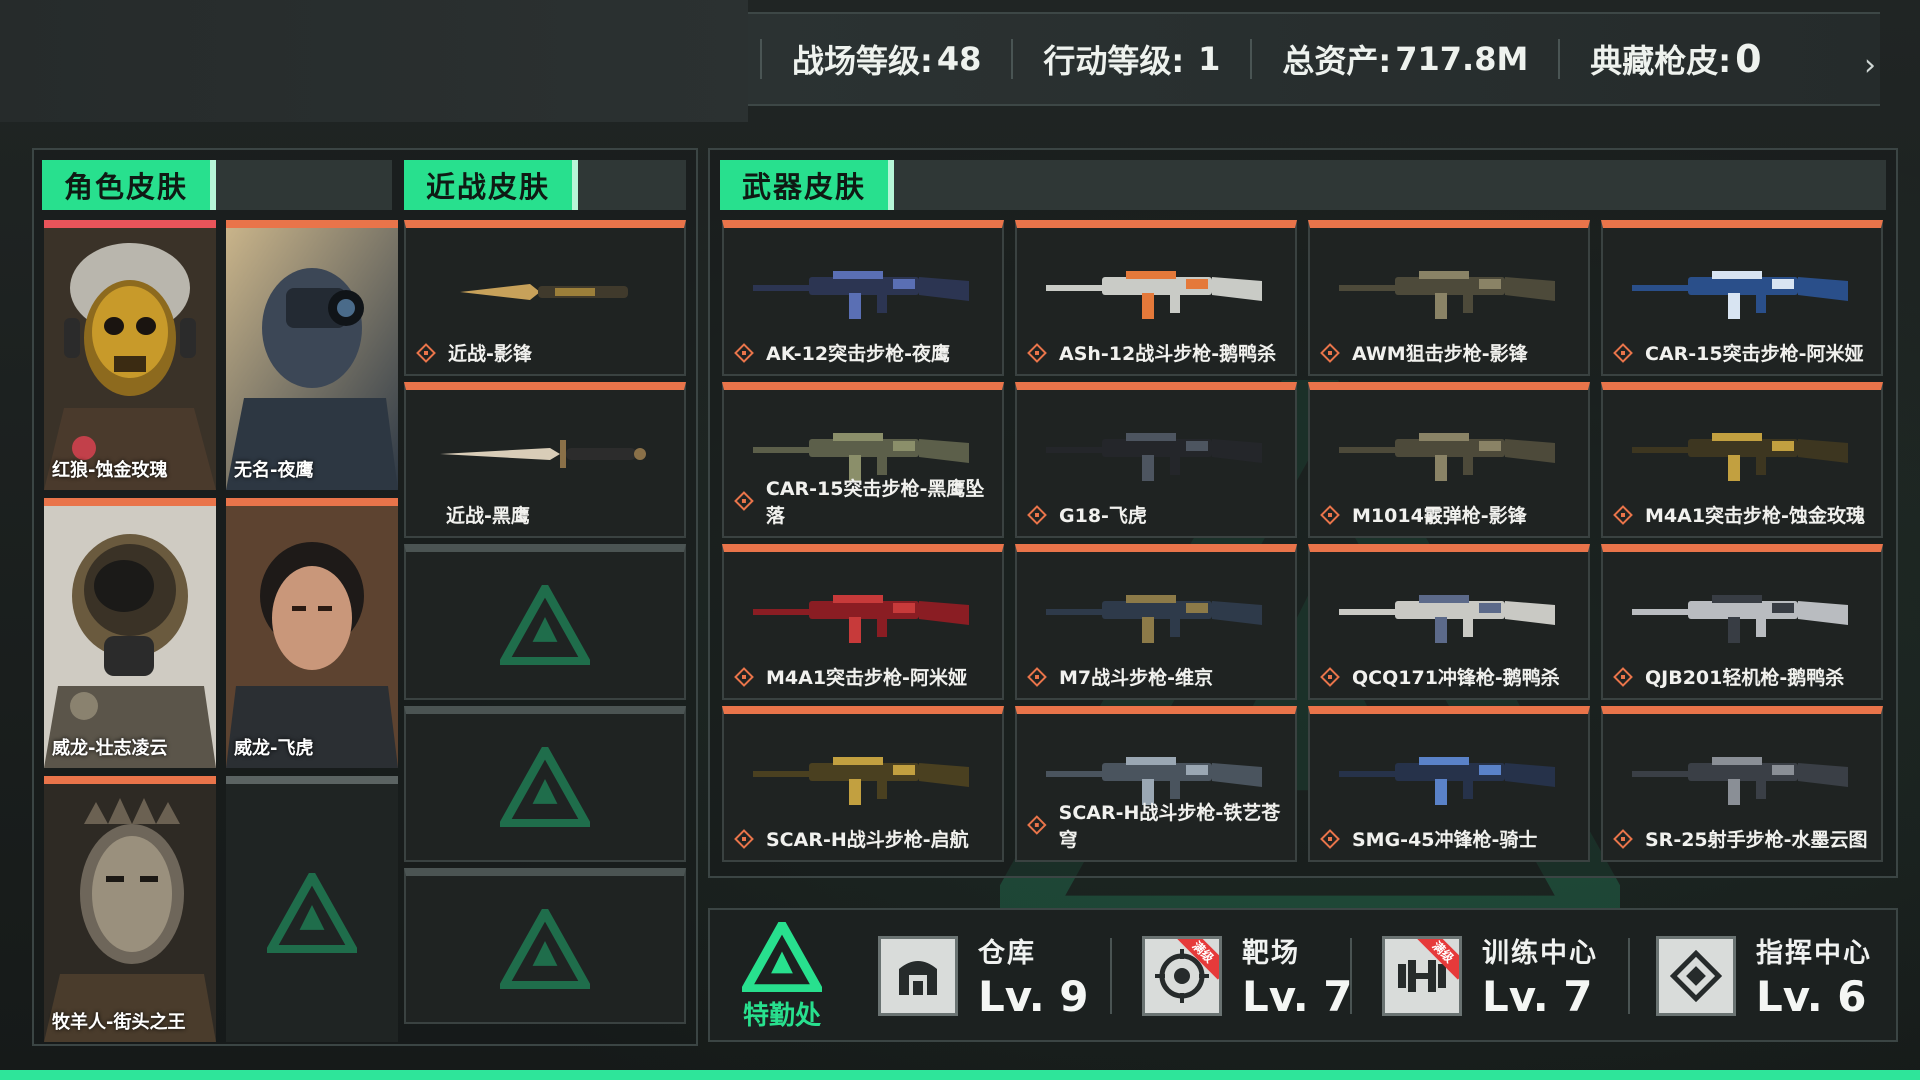 Image resolution: width=1920 pixels, height=1080 pixels. I want to click on battlefield-level-stat: 战场等级: 48, so click(885, 59).